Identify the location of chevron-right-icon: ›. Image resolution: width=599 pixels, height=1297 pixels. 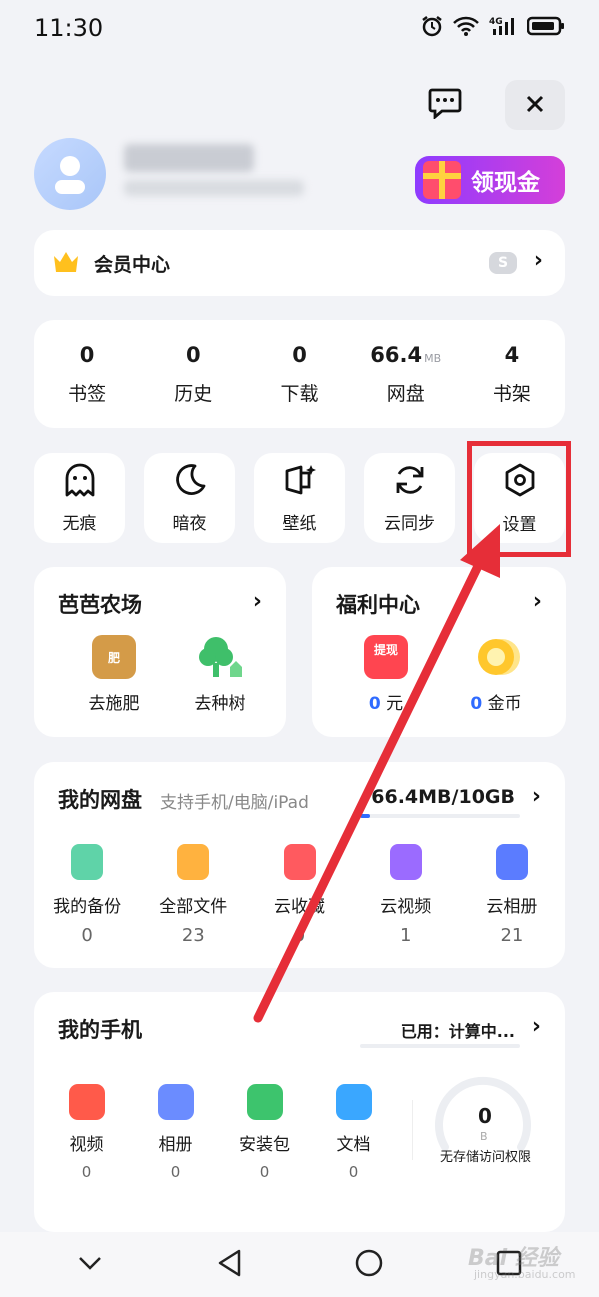
(537, 601).